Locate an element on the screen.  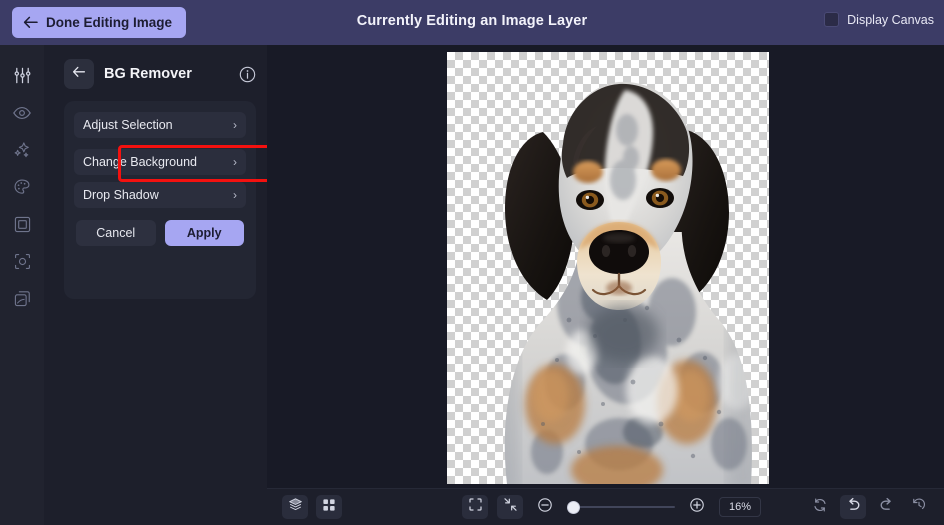
zoom-in-icon is located at coordinates (697, 507).